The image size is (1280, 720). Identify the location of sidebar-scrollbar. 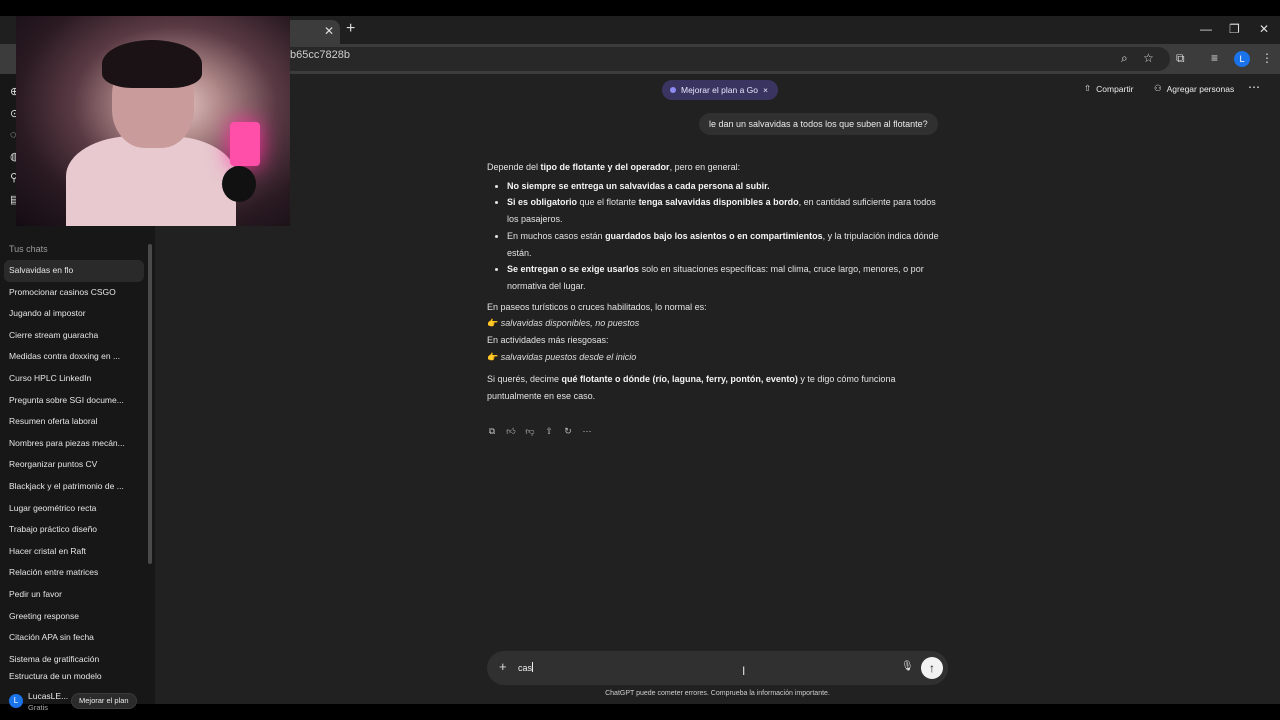
(150, 404).